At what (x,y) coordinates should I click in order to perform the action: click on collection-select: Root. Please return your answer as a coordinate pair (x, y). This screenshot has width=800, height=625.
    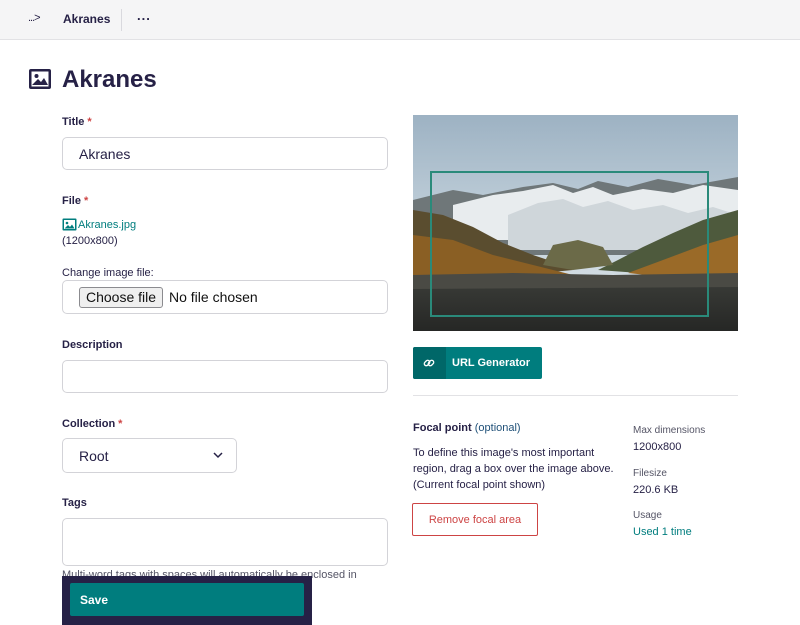
    Looking at the image, I should click on (149, 455).